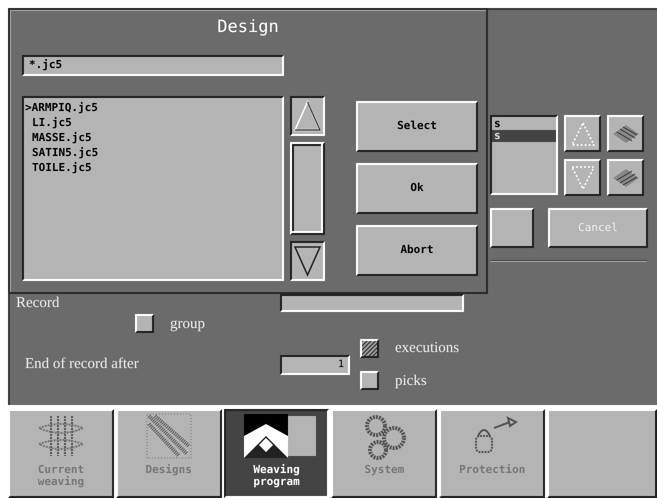 The height and width of the screenshot is (498, 657). Describe the element at coordinates (153, 122) in the screenshot. I see `file-item: LI.jc5` at that location.